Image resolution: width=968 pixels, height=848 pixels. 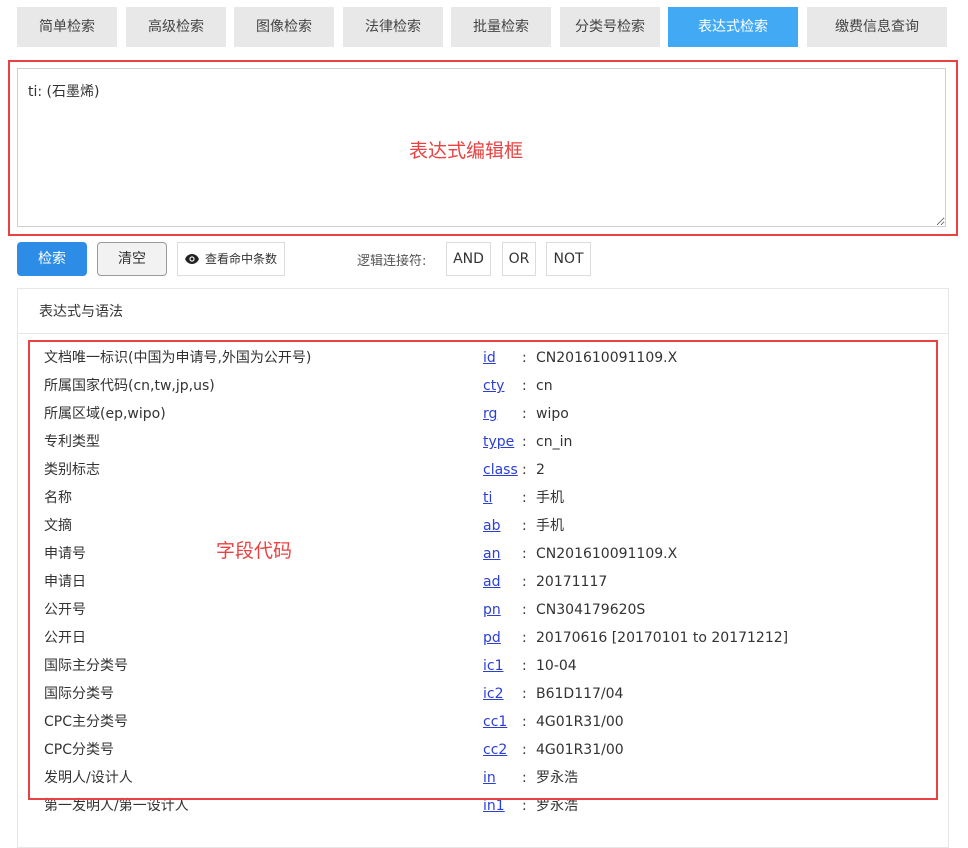 What do you see at coordinates (877, 27) in the screenshot?
I see `tab-fee-inquiry: 缴费信息查询` at bounding box center [877, 27].